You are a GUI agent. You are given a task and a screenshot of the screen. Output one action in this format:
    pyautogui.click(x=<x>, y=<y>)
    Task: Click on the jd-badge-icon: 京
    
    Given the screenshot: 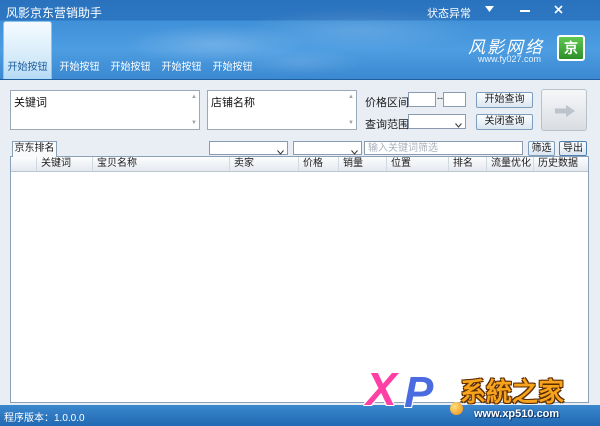 What is the action you would take?
    pyautogui.click(x=571, y=48)
    